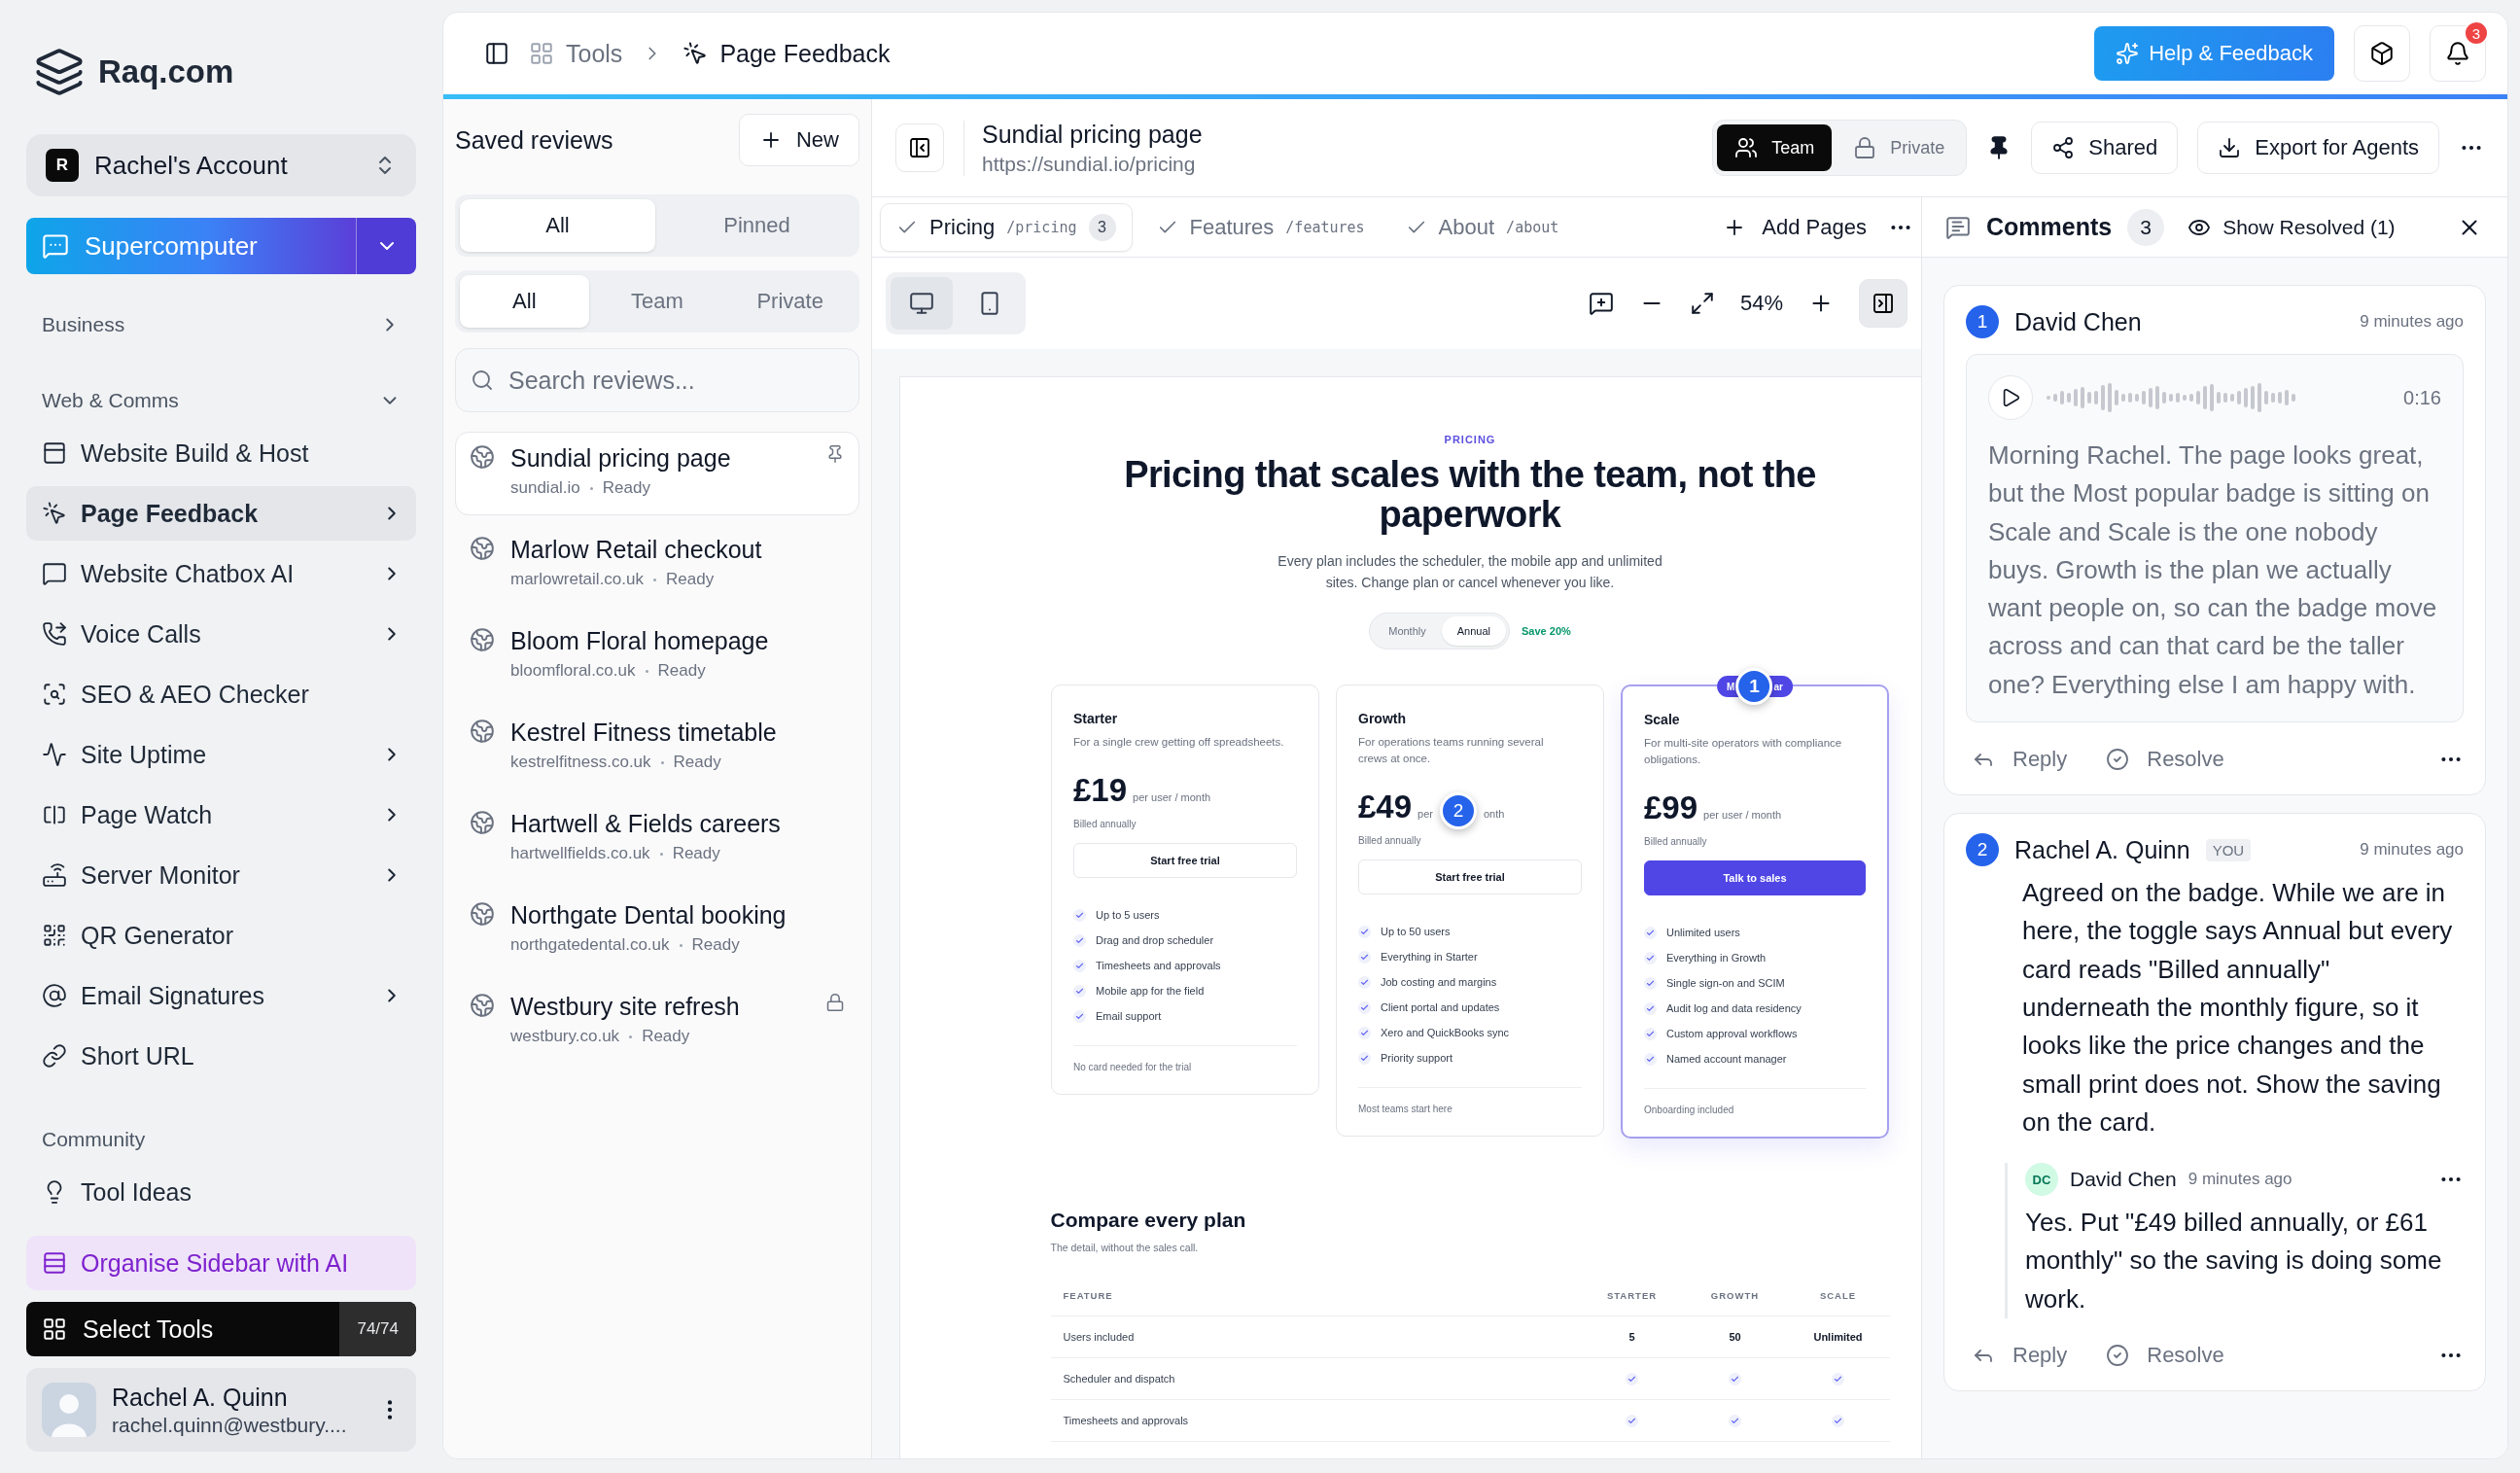 The height and width of the screenshot is (1473, 2520). I want to click on shared-button: Shared, so click(2105, 148).